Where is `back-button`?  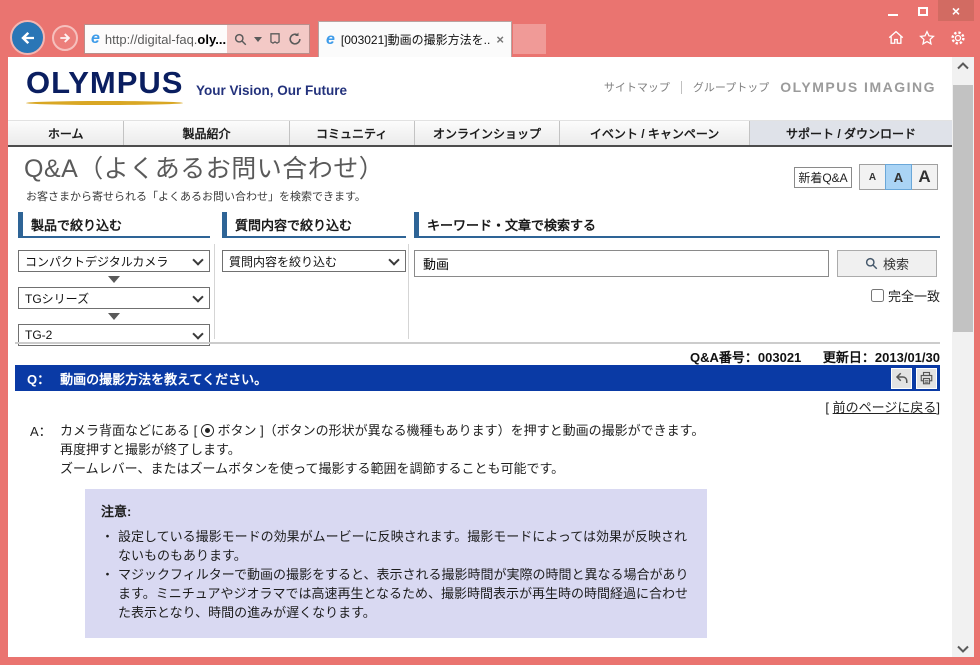 back-button is located at coordinates (27, 37).